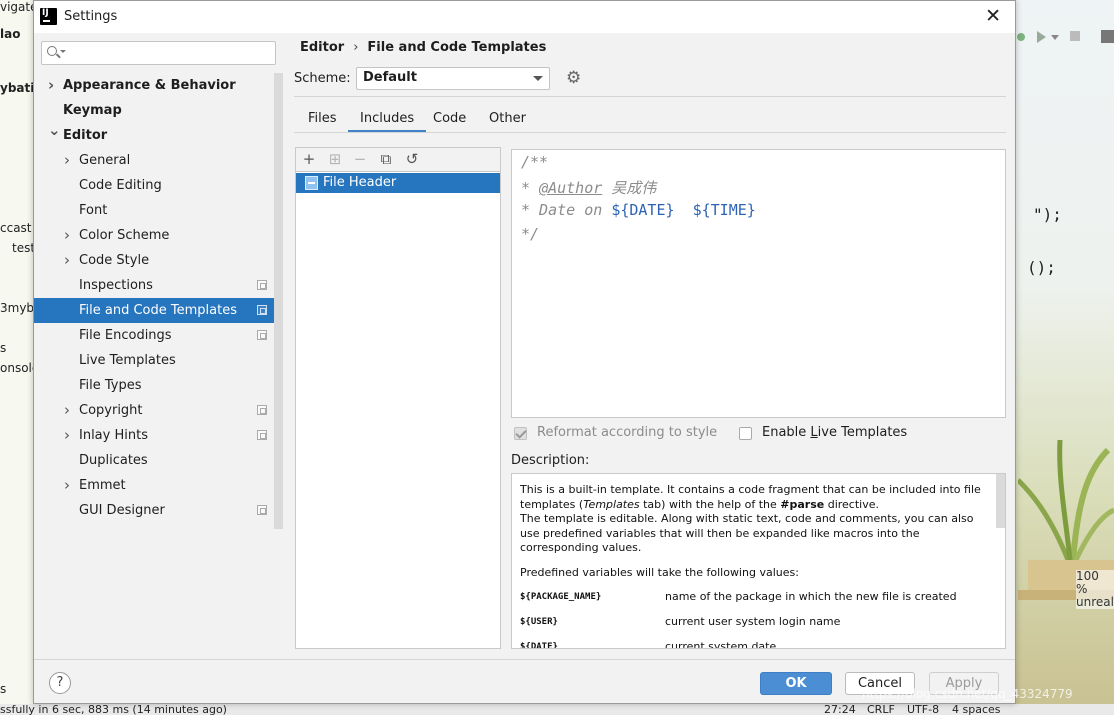  I want to click on template-file-icon, so click(311, 183).